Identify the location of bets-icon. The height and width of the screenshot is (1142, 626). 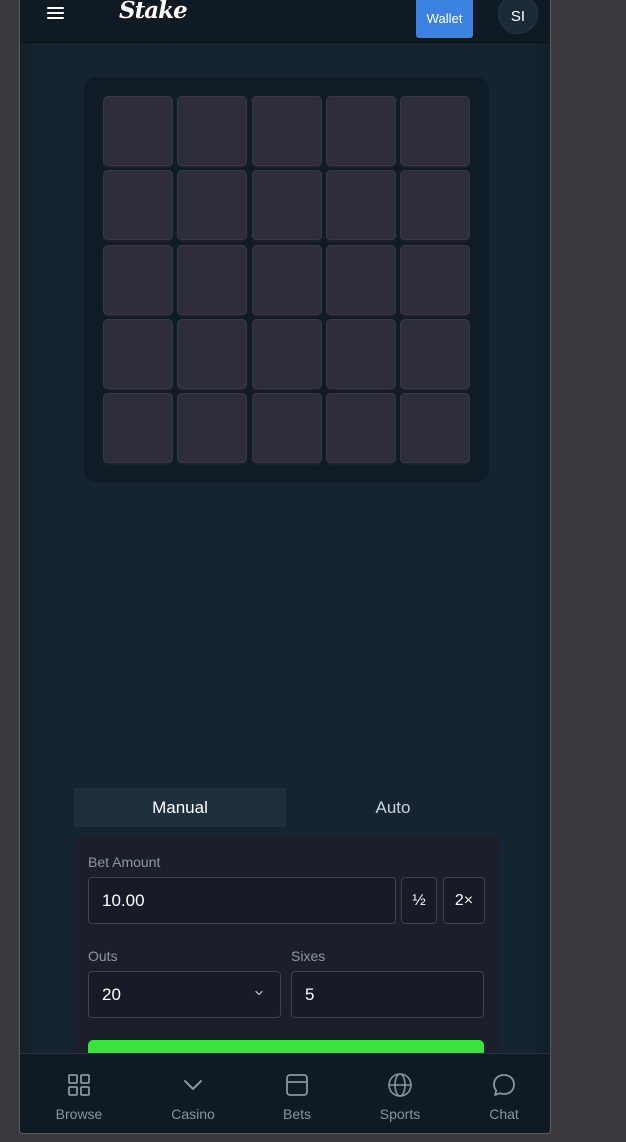
(297, 1085).